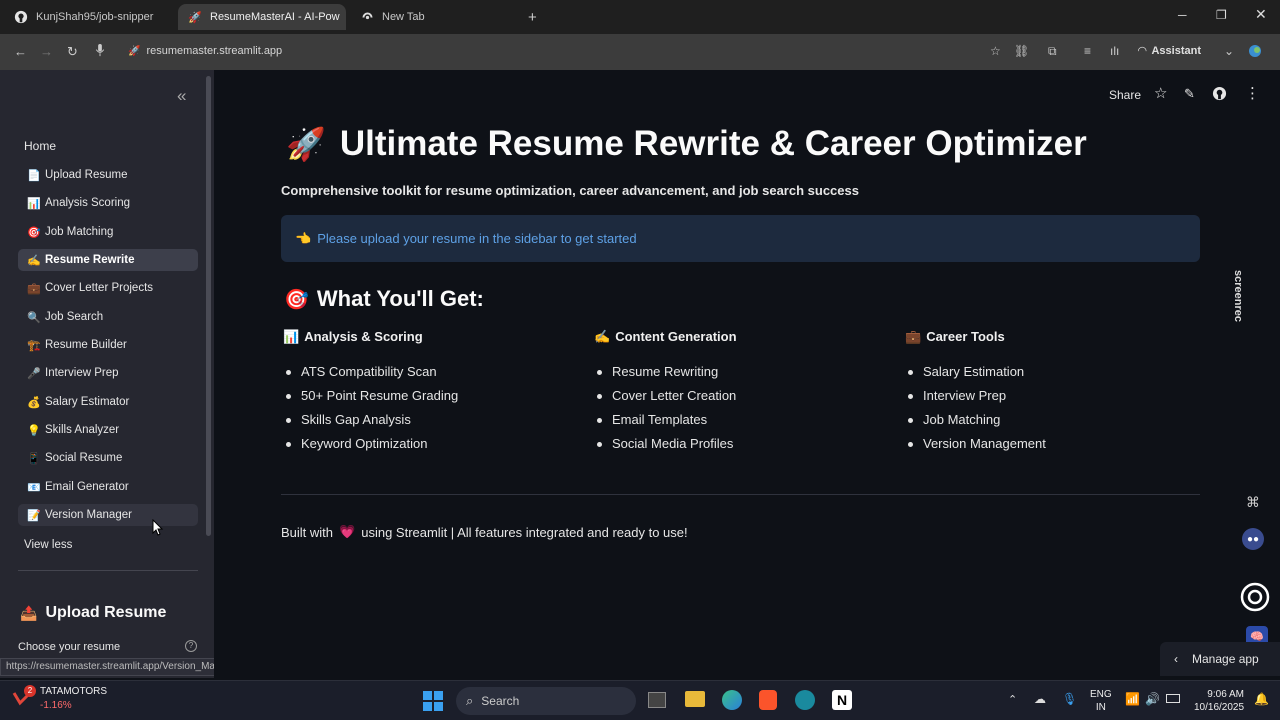  I want to click on grid-command-icon: ⌘, so click(1253, 502).